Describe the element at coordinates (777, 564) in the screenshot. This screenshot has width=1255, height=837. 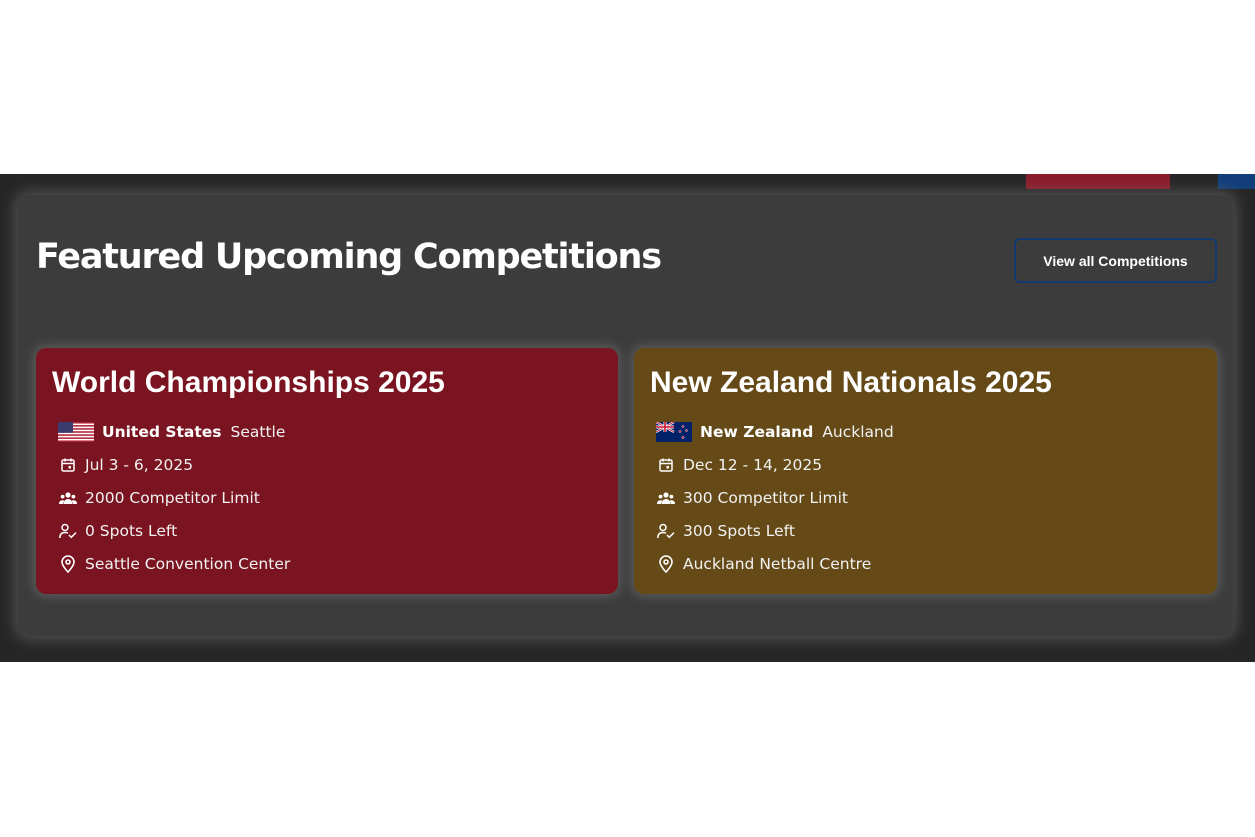
I see `competition-venue: Auckland Netball Centre` at that location.